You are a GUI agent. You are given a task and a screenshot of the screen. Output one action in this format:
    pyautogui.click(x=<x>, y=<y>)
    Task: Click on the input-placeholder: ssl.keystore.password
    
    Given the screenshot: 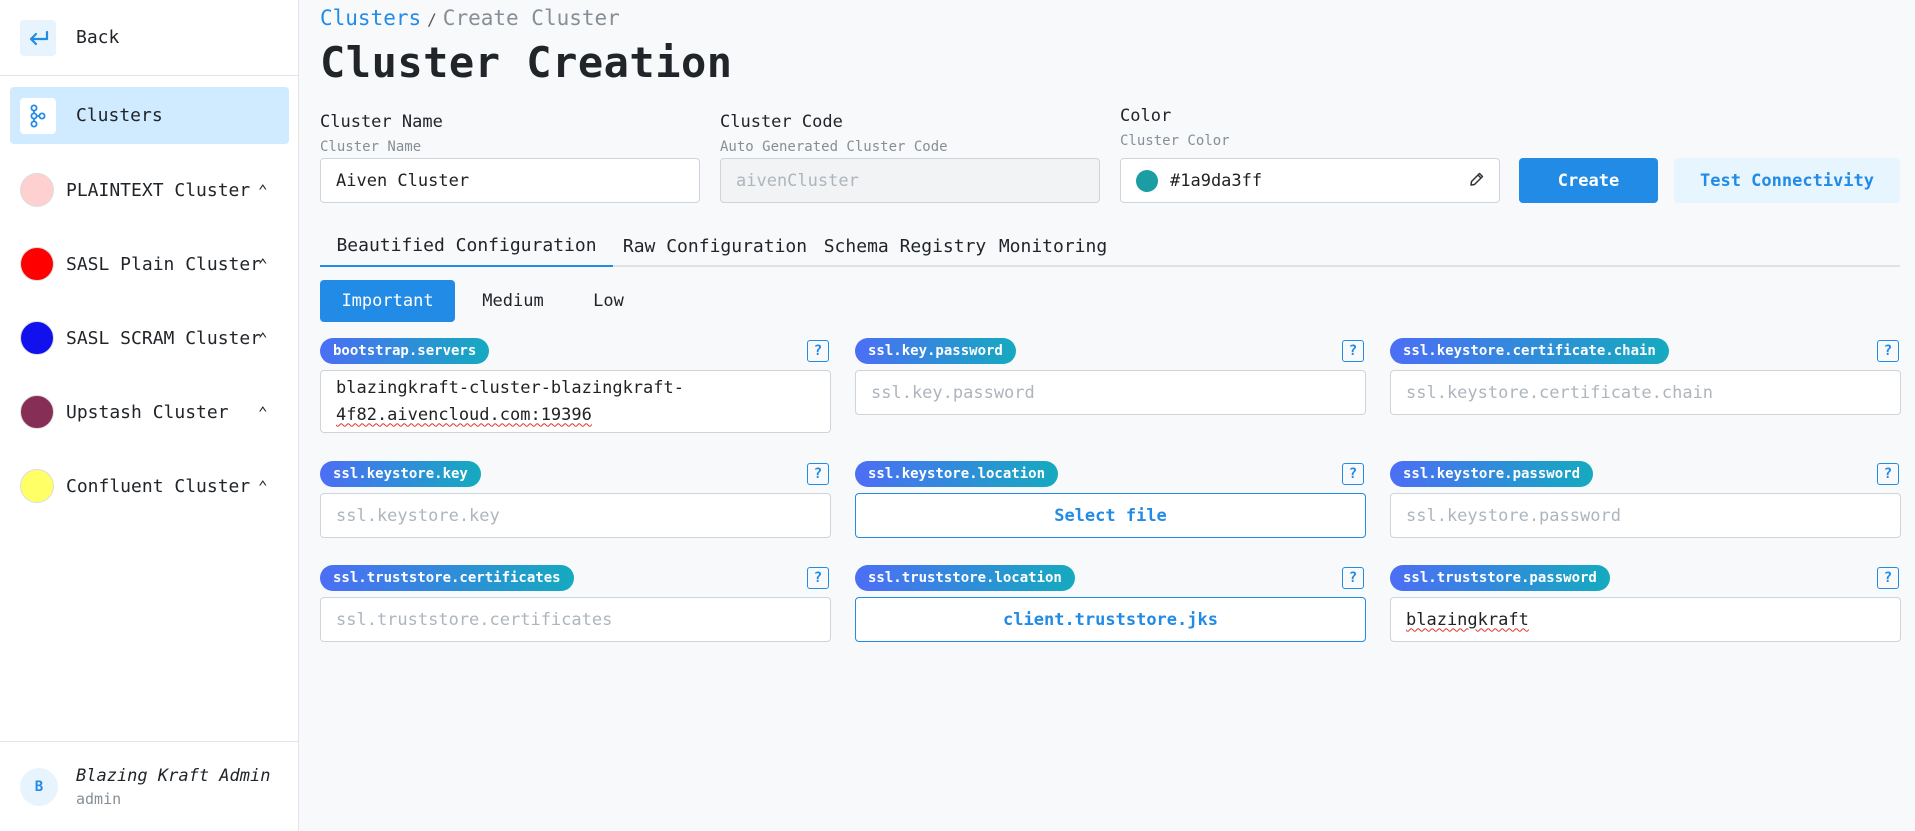 What is the action you would take?
    pyautogui.click(x=1513, y=515)
    